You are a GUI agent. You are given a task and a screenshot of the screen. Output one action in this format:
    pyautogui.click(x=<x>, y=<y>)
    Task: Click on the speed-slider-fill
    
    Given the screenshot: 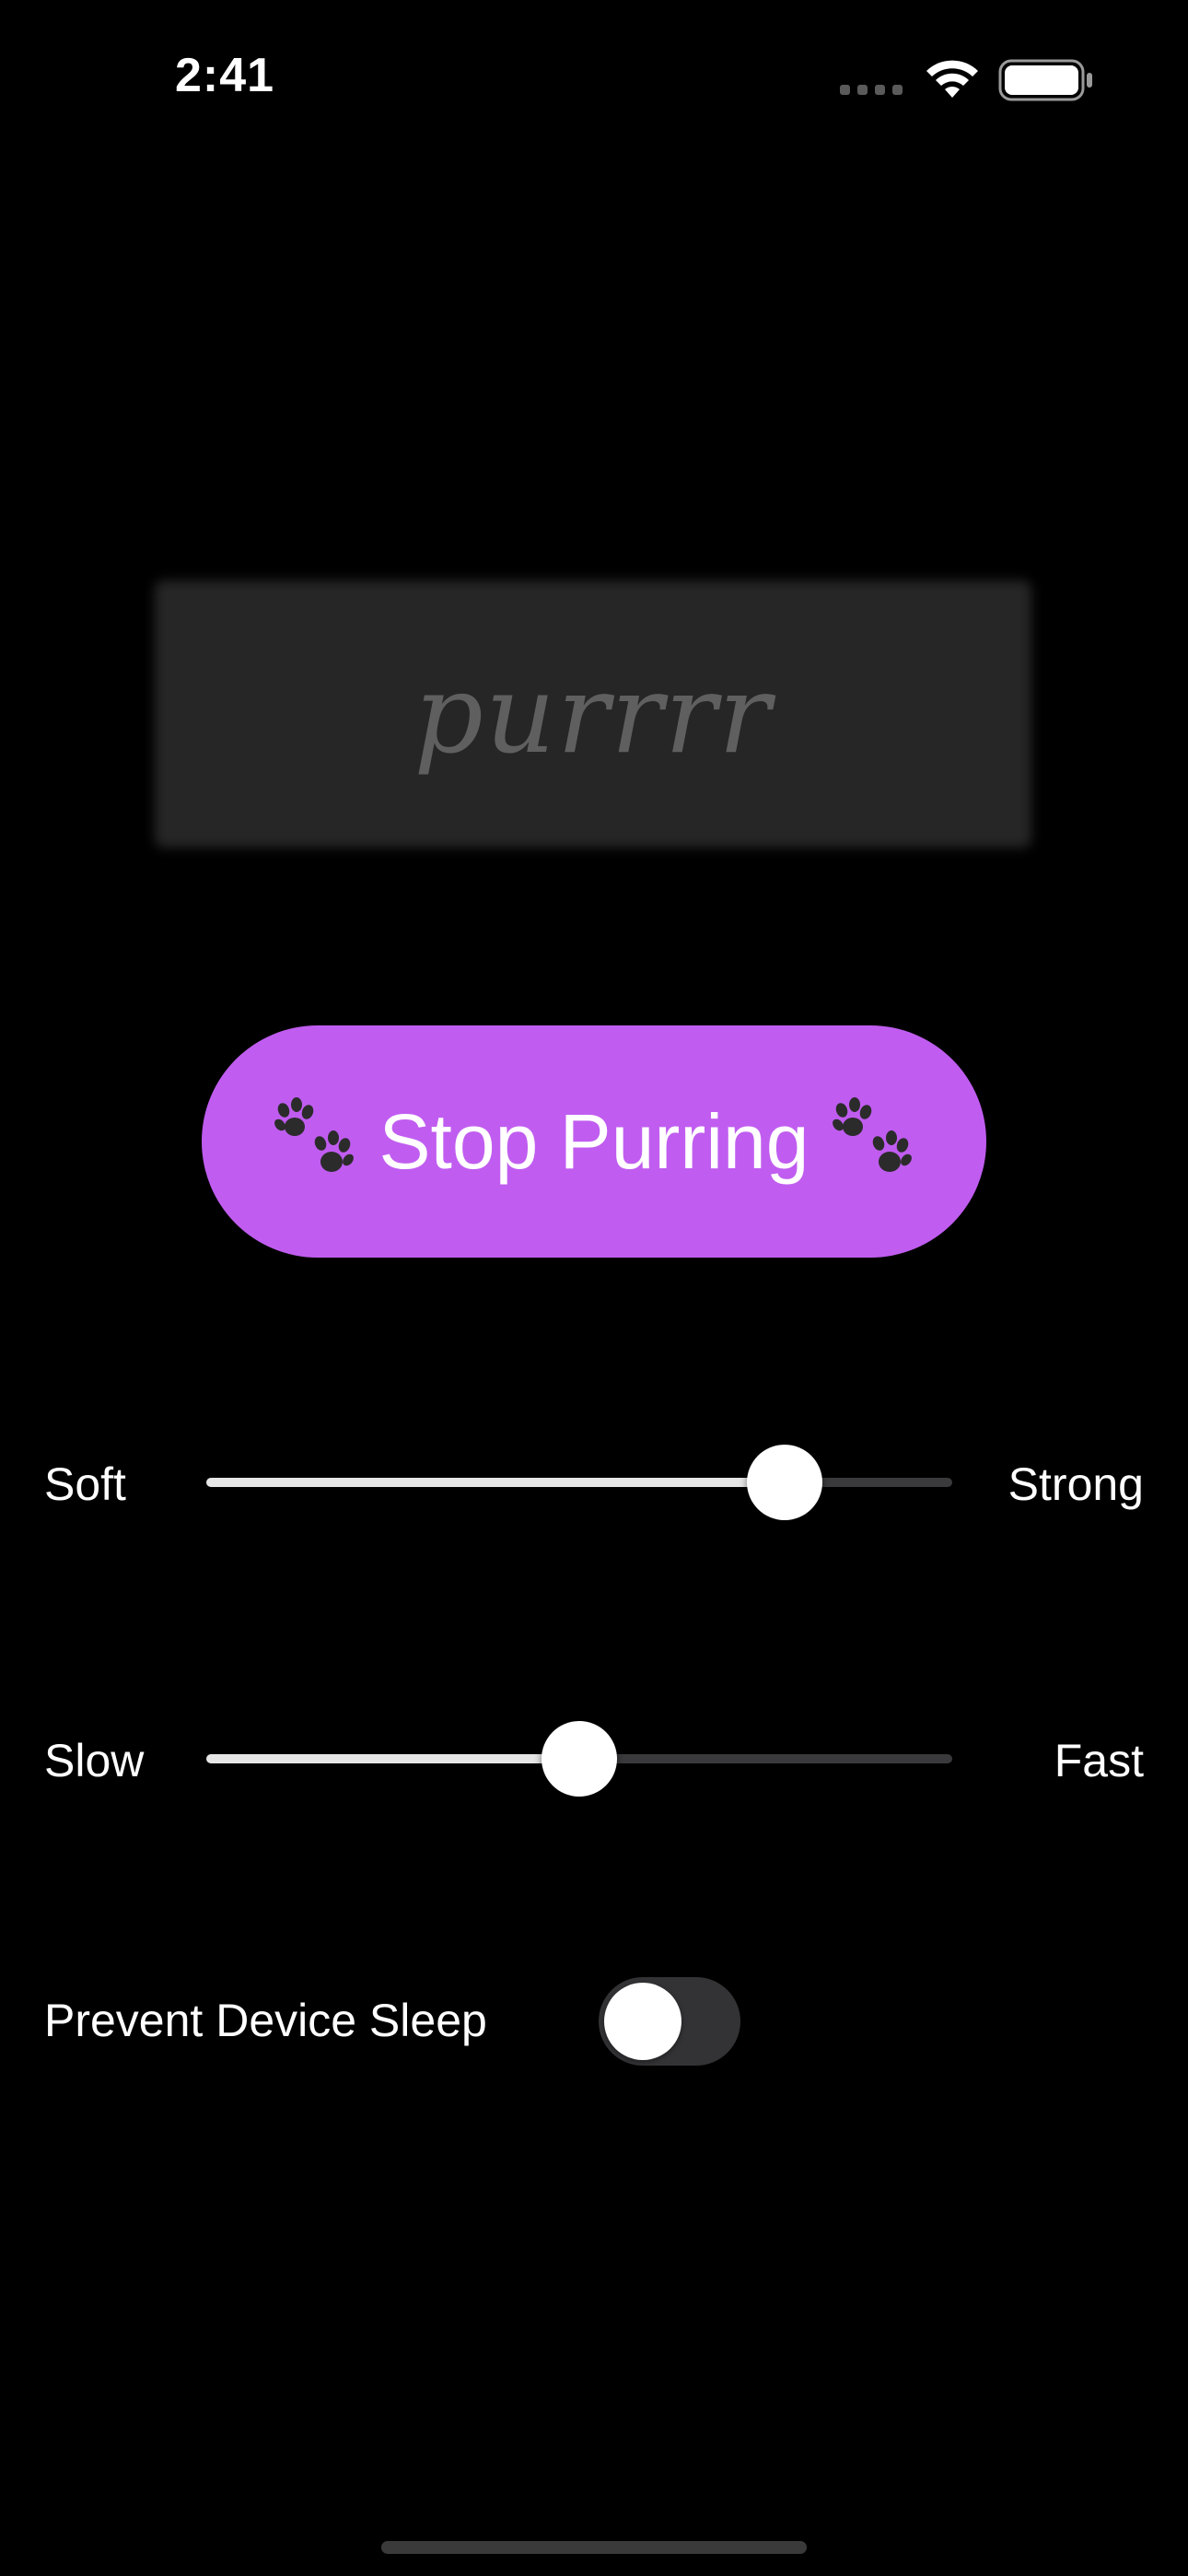 What is the action you would take?
    pyautogui.click(x=393, y=1758)
    